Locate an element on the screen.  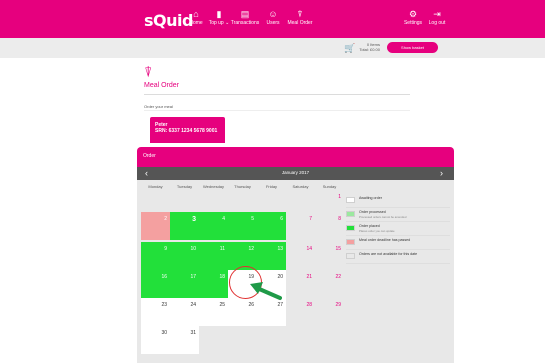
page-title: Meal Order is located at coordinates (162, 85).